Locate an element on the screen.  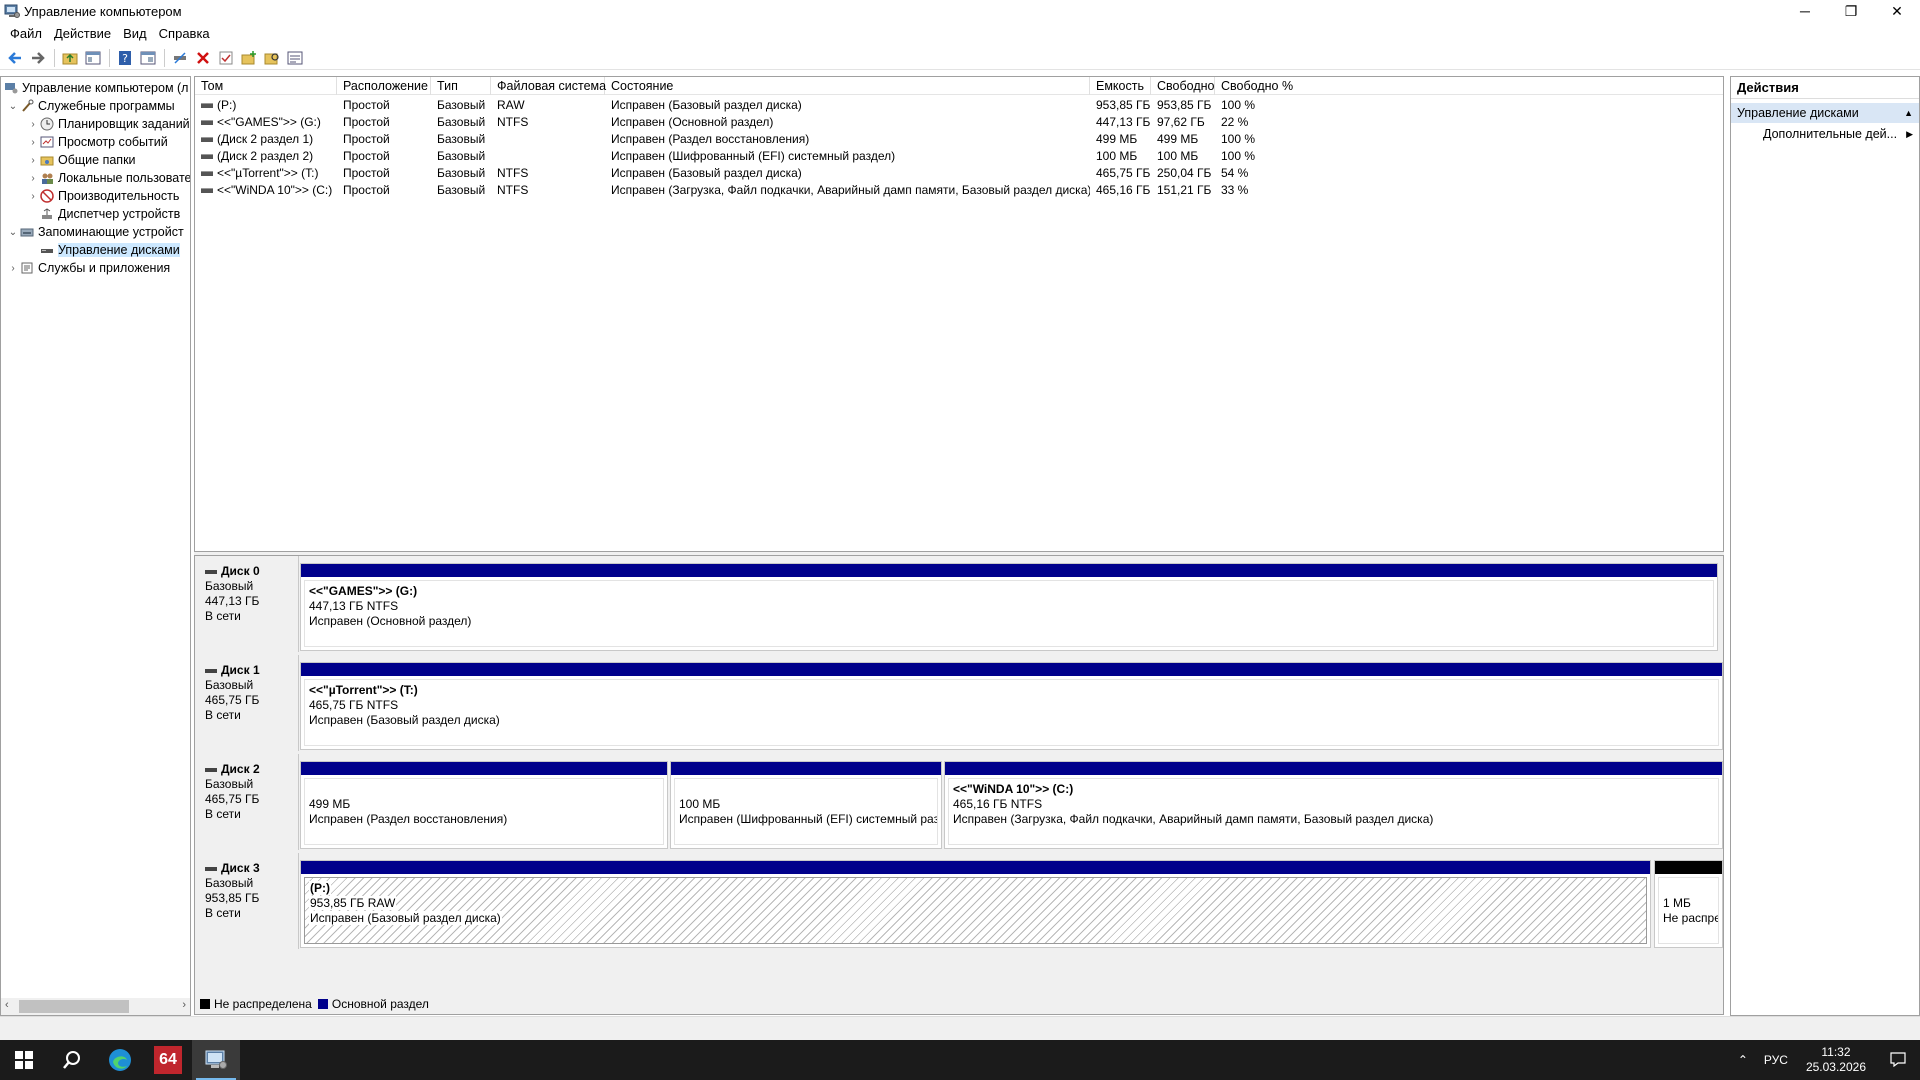
column-header-status: Состояние is located at coordinates (847, 86).